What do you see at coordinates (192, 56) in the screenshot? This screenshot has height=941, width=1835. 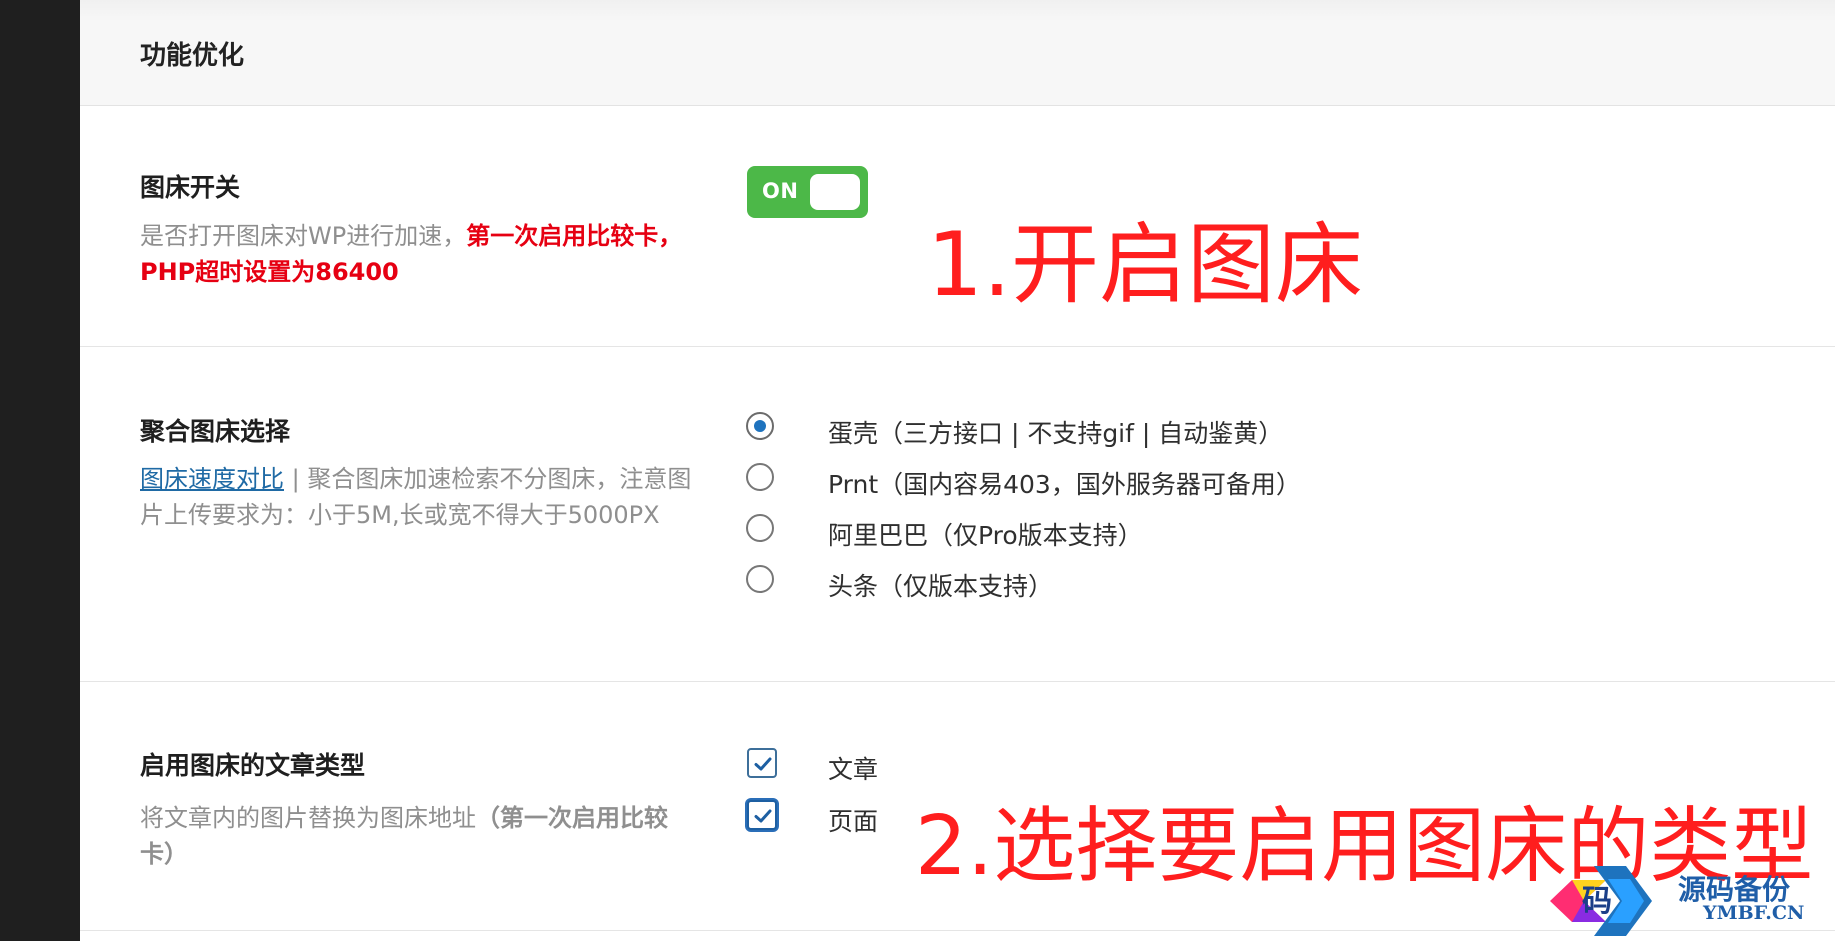 I see `section-title: 功能优化` at bounding box center [192, 56].